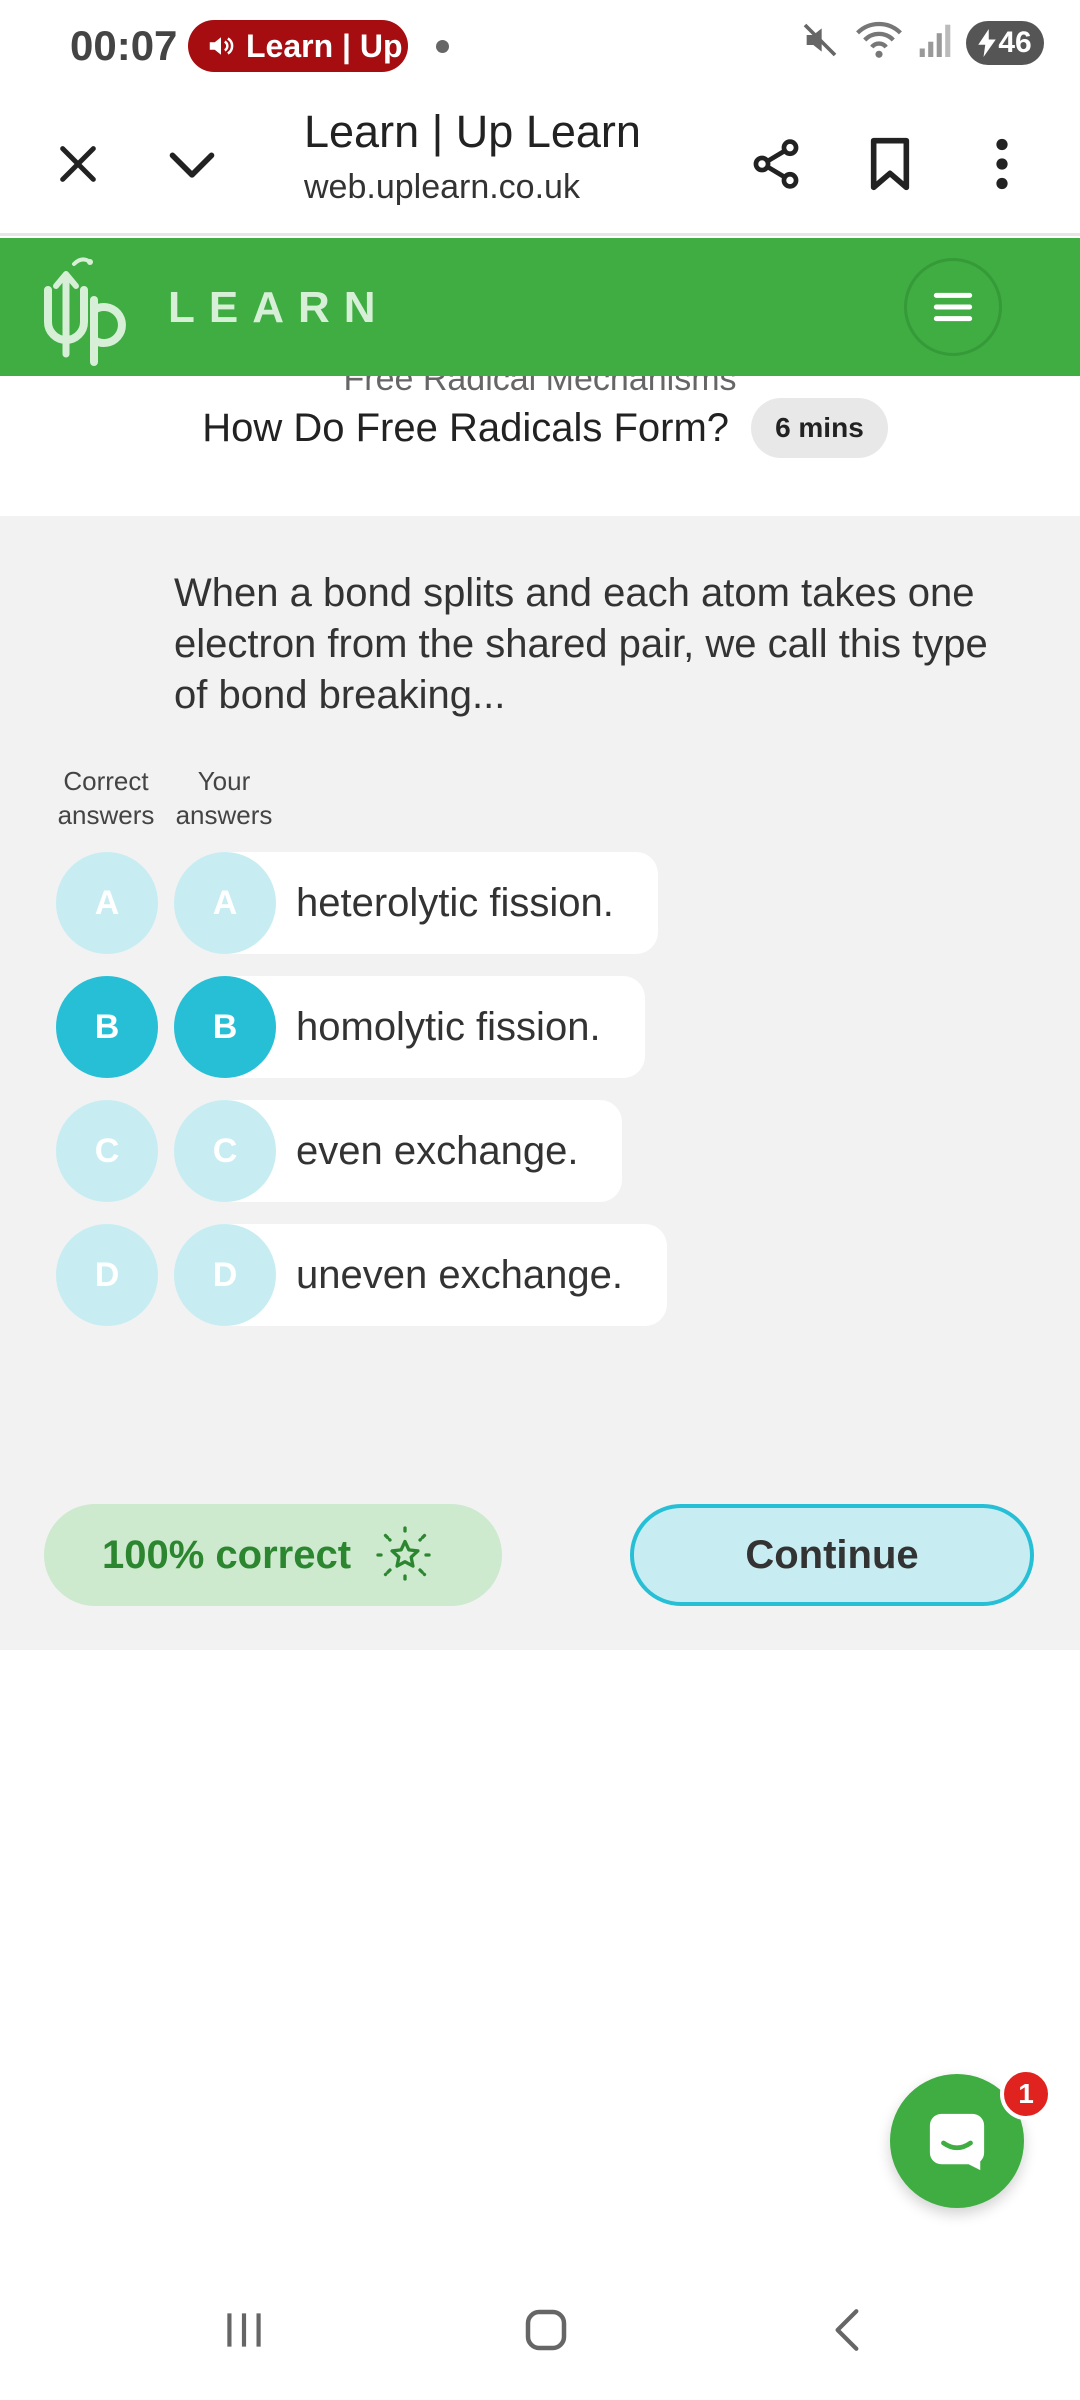 The height and width of the screenshot is (2400, 1080). I want to click on correct-answers-header: Correct answers, so click(106, 798).